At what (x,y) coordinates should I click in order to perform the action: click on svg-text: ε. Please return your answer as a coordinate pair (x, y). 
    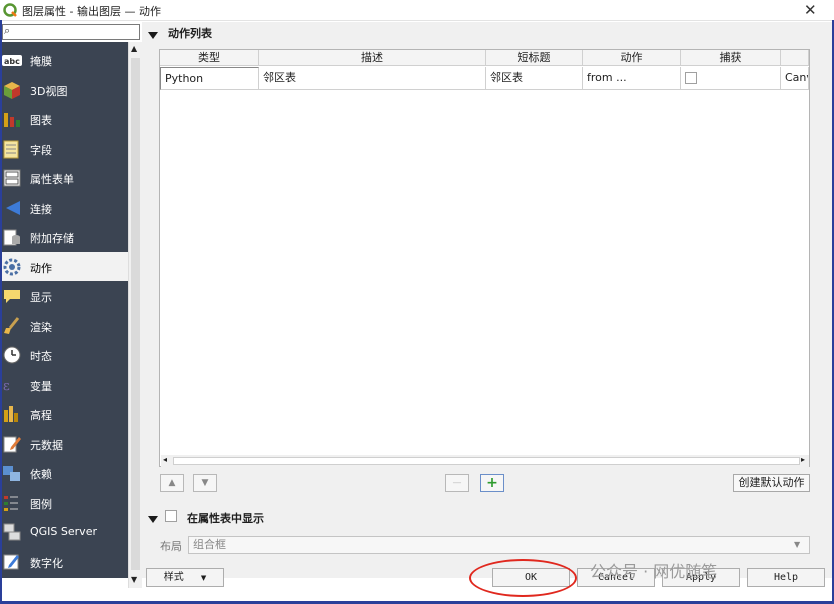
    Looking at the image, I should click on (6, 386).